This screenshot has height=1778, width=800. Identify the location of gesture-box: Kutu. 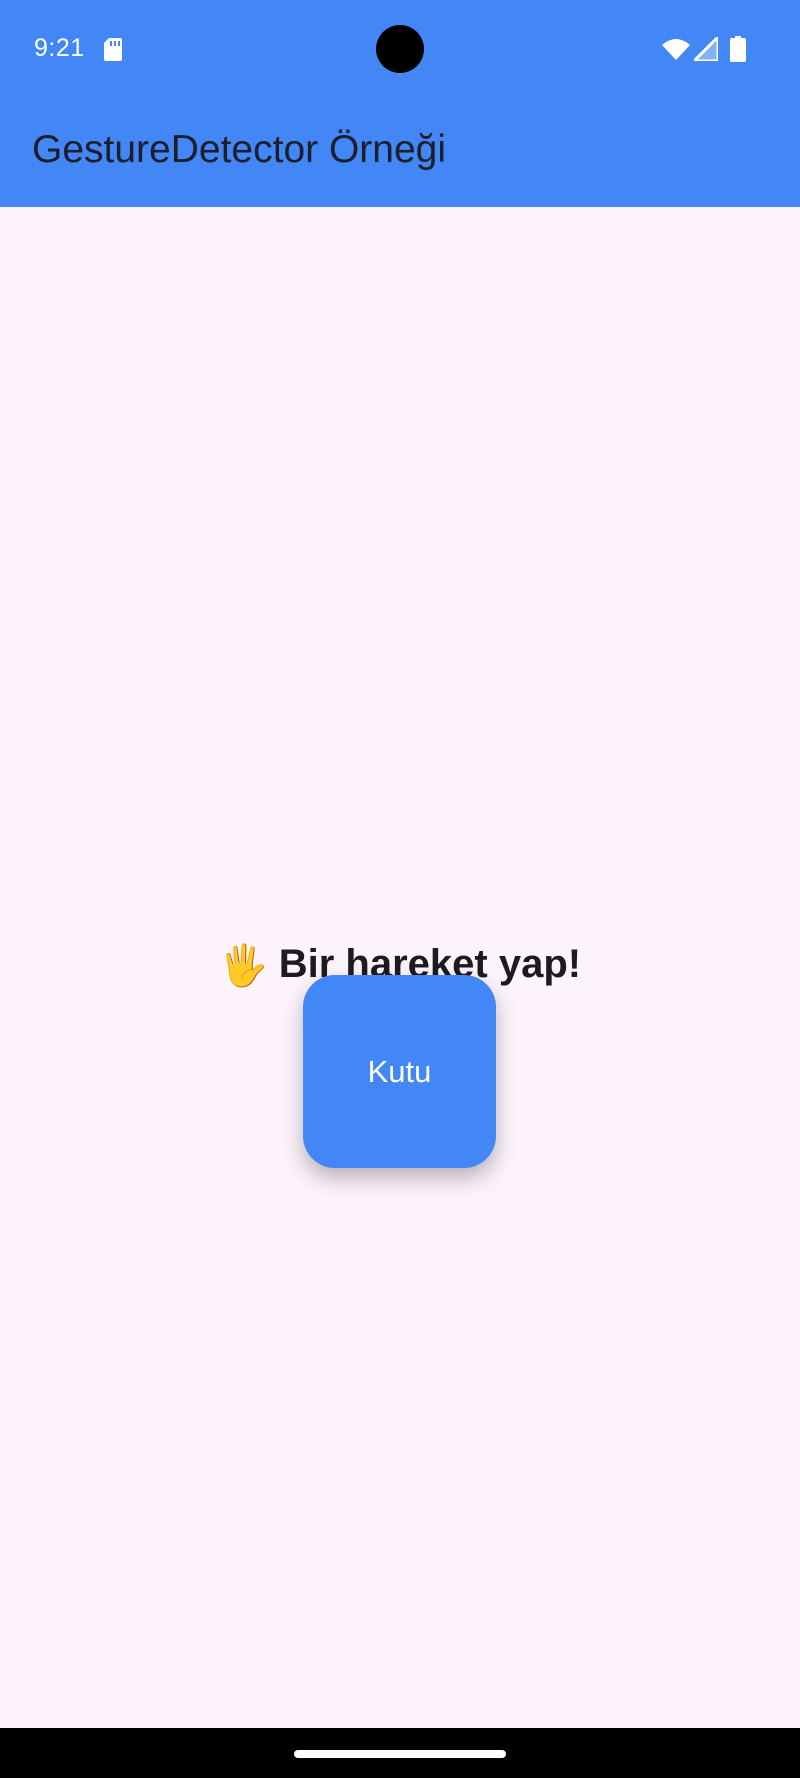
(399, 1071).